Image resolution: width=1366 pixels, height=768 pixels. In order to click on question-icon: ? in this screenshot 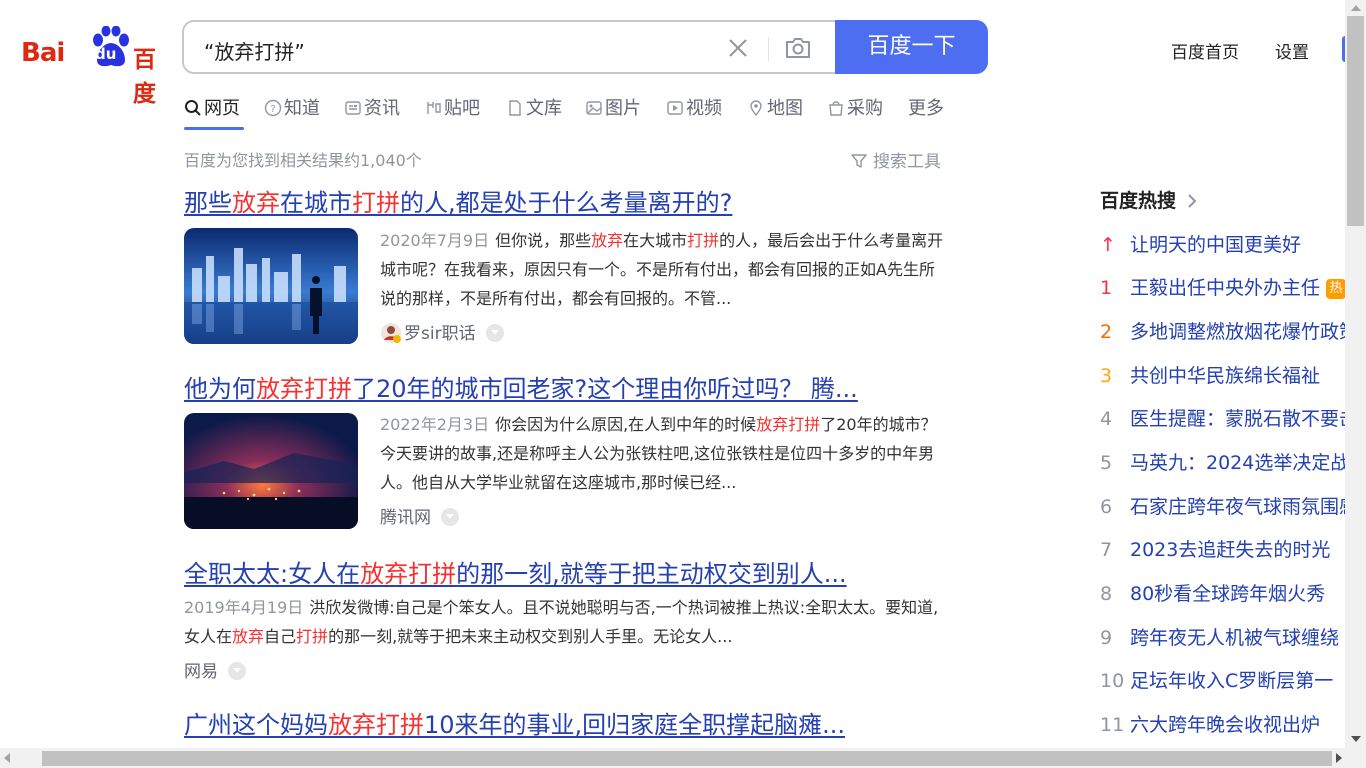, I will do `click(273, 108)`.